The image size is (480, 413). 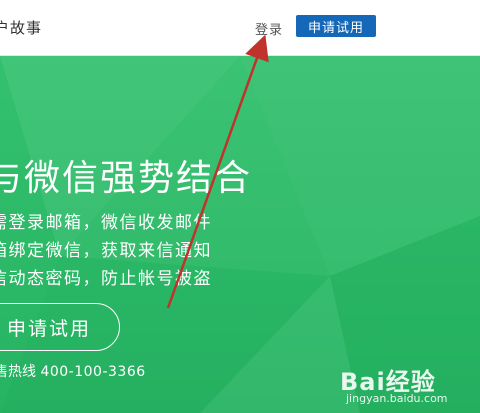 What do you see at coordinates (93, 372) in the screenshot?
I see `hotline-number: 400-100-3366` at bounding box center [93, 372].